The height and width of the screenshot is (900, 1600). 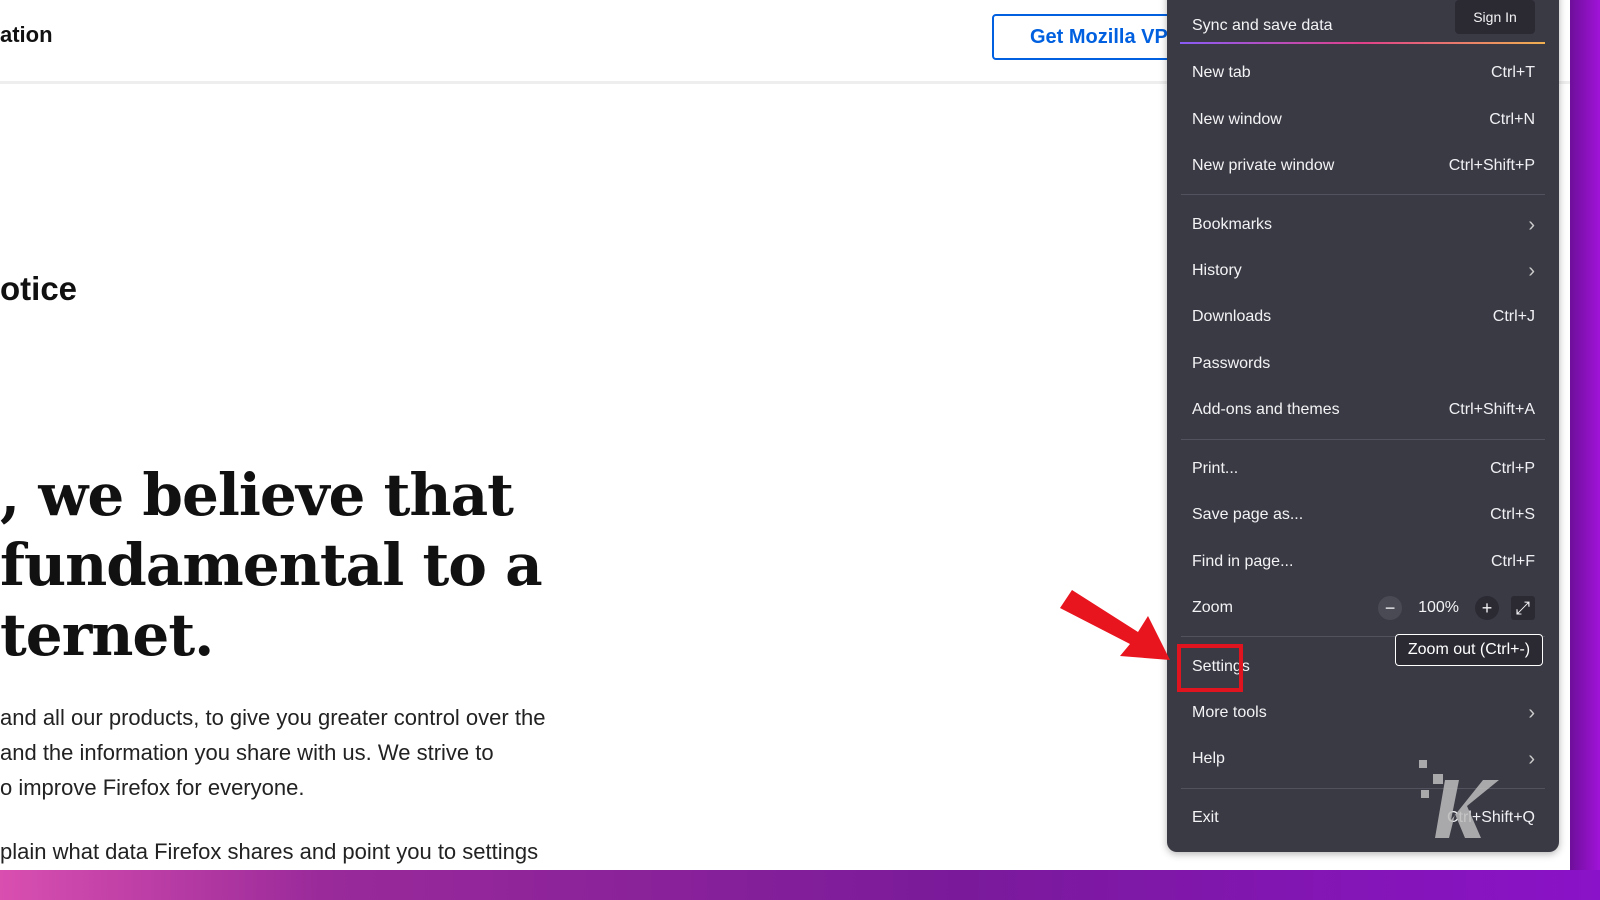 I want to click on watermark-logo-icon, so click(x=1459, y=799).